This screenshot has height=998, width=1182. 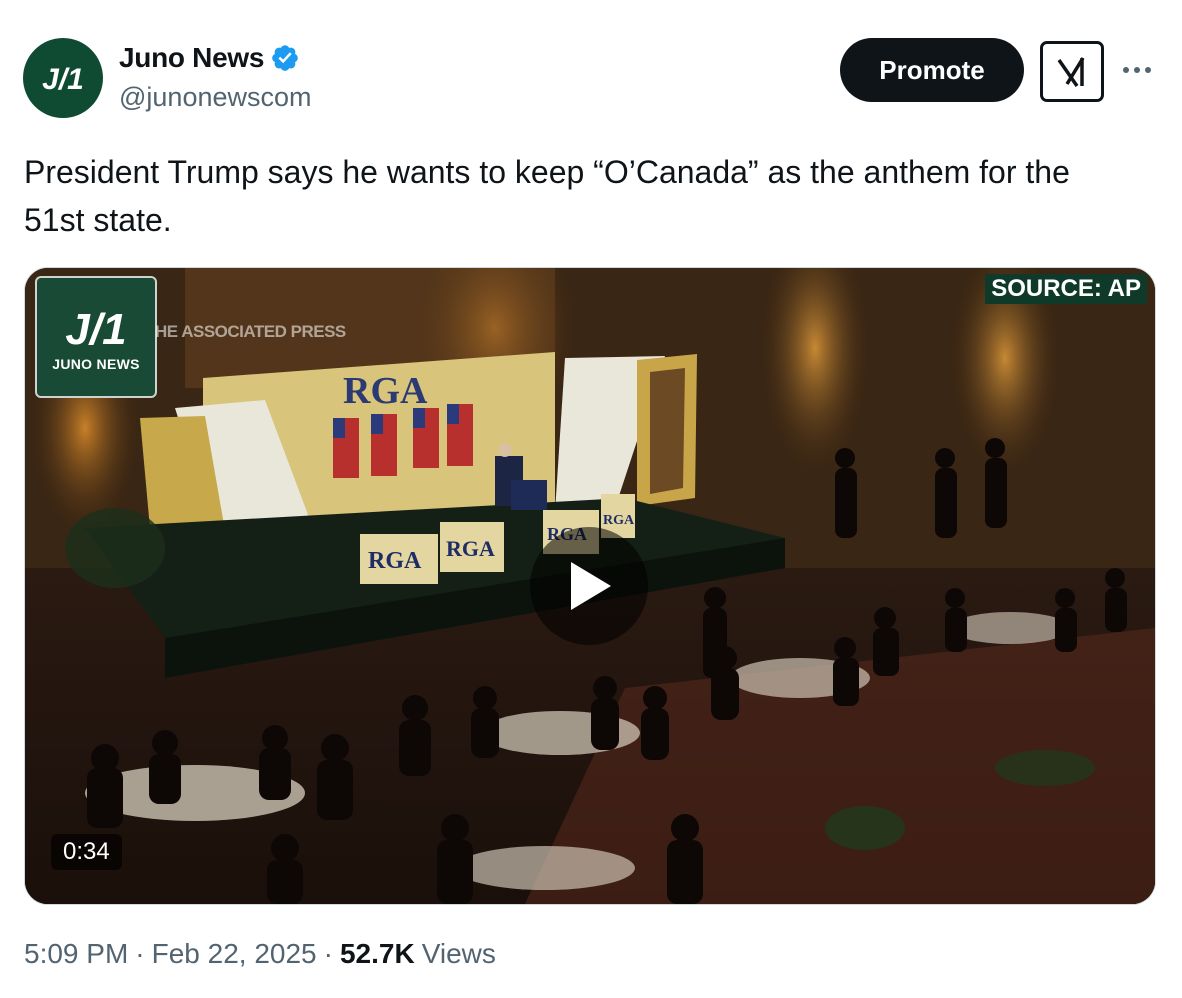 I want to click on play-icon, so click(x=591, y=586).